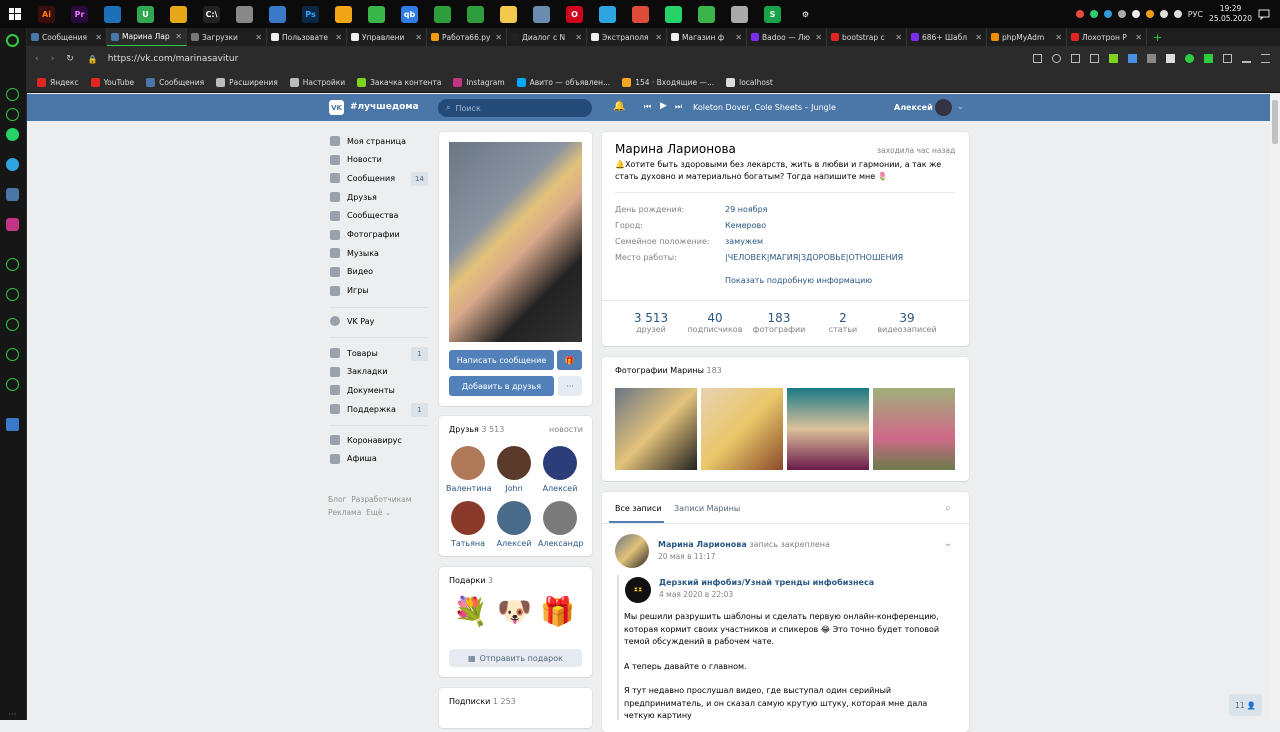 The width and height of the screenshot is (1280, 732). Describe the element at coordinates (12, 94) in the screenshot. I see `speed-dial-icon` at that location.